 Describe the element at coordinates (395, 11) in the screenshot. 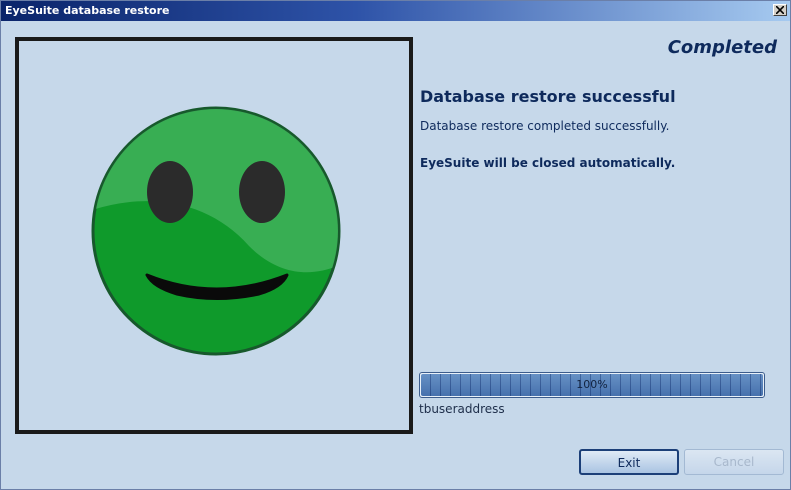

I see `title-bar: EyeSuite database restore` at that location.